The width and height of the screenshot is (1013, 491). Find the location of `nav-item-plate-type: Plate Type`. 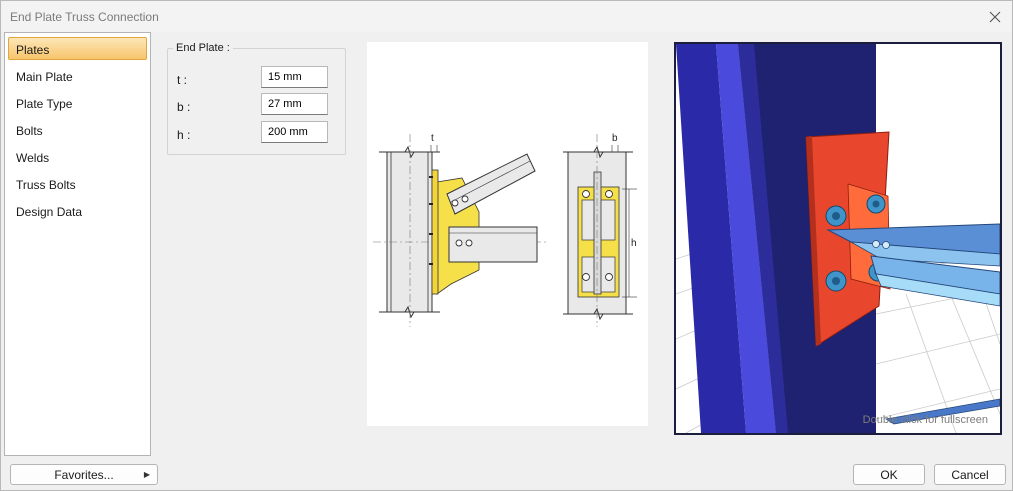

nav-item-plate-type: Plate Type is located at coordinates (77, 102).